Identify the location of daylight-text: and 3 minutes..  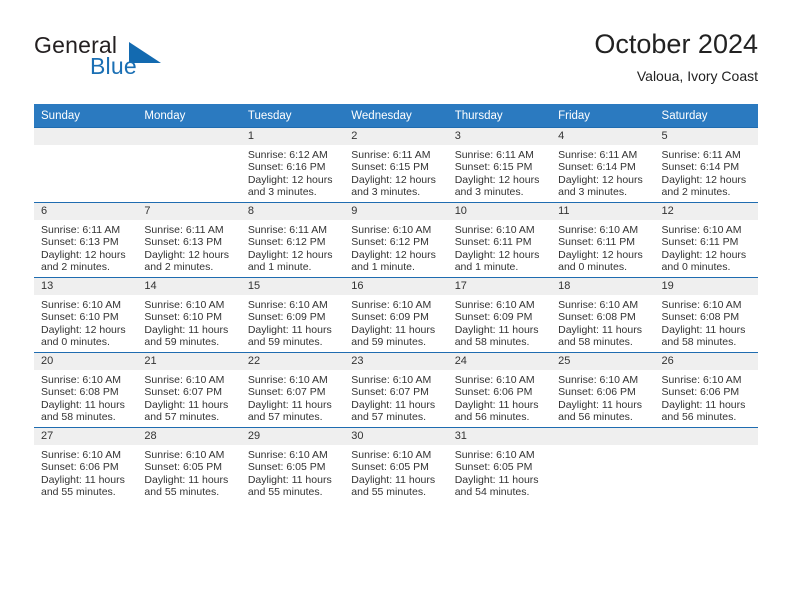
(282, 192).